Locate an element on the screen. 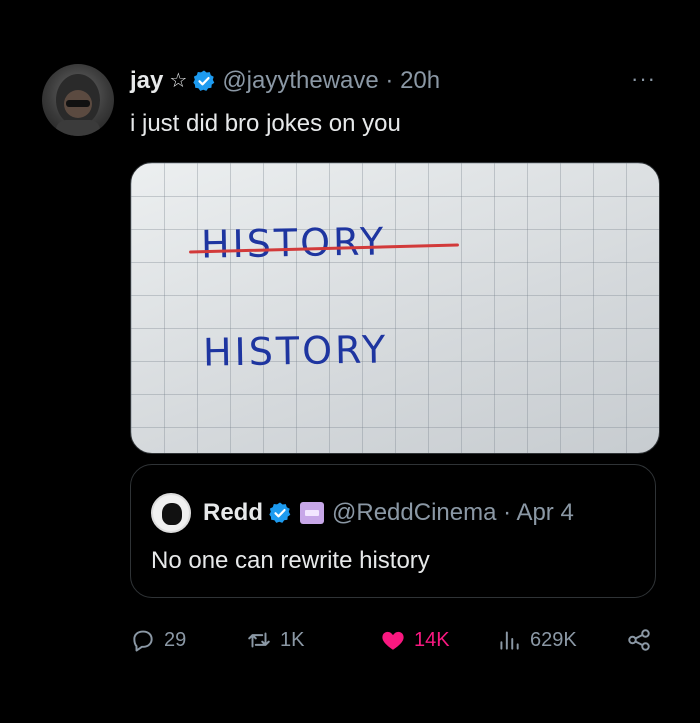 This screenshot has height=723, width=700. heart-icon is located at coordinates (393, 640).